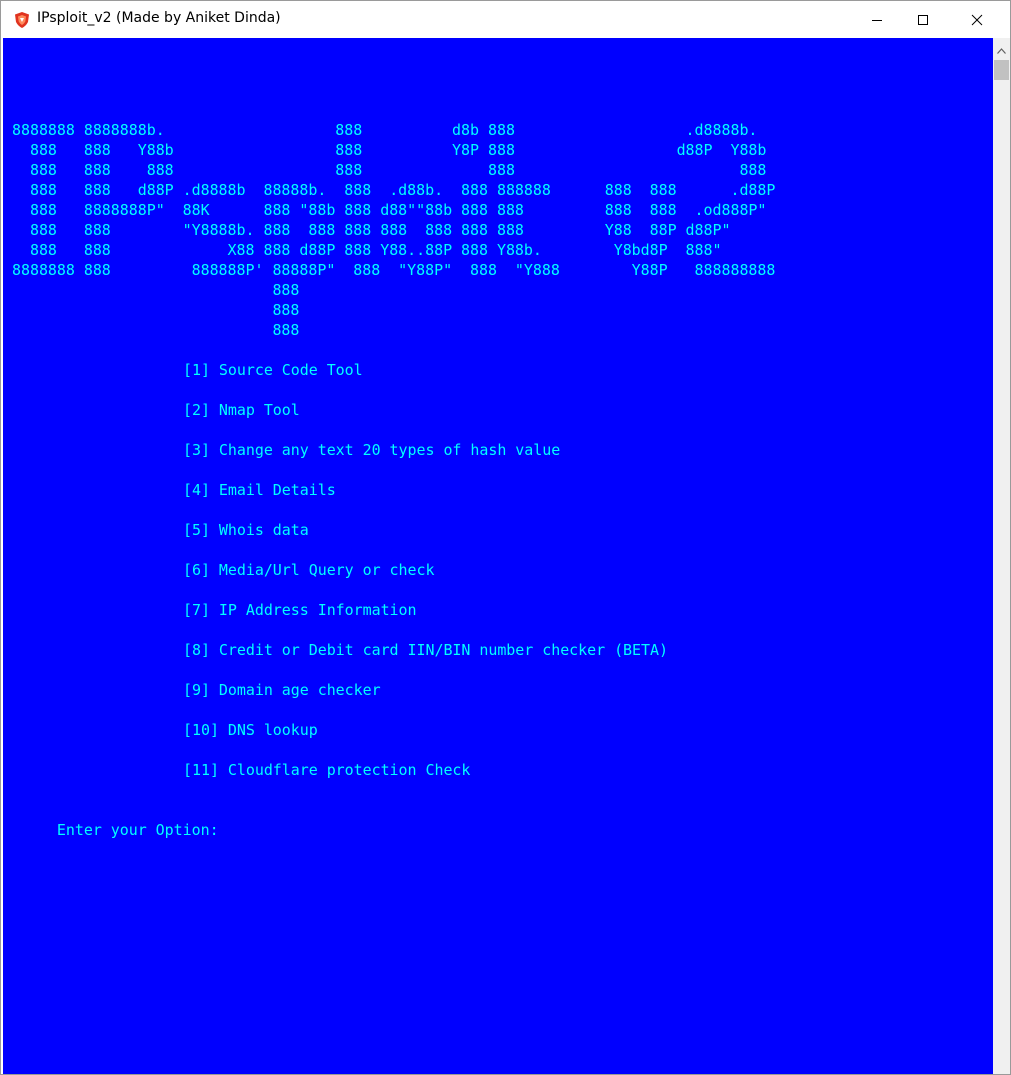  I want to click on menu-item: [6] Media/Url Query or check, so click(309, 570).